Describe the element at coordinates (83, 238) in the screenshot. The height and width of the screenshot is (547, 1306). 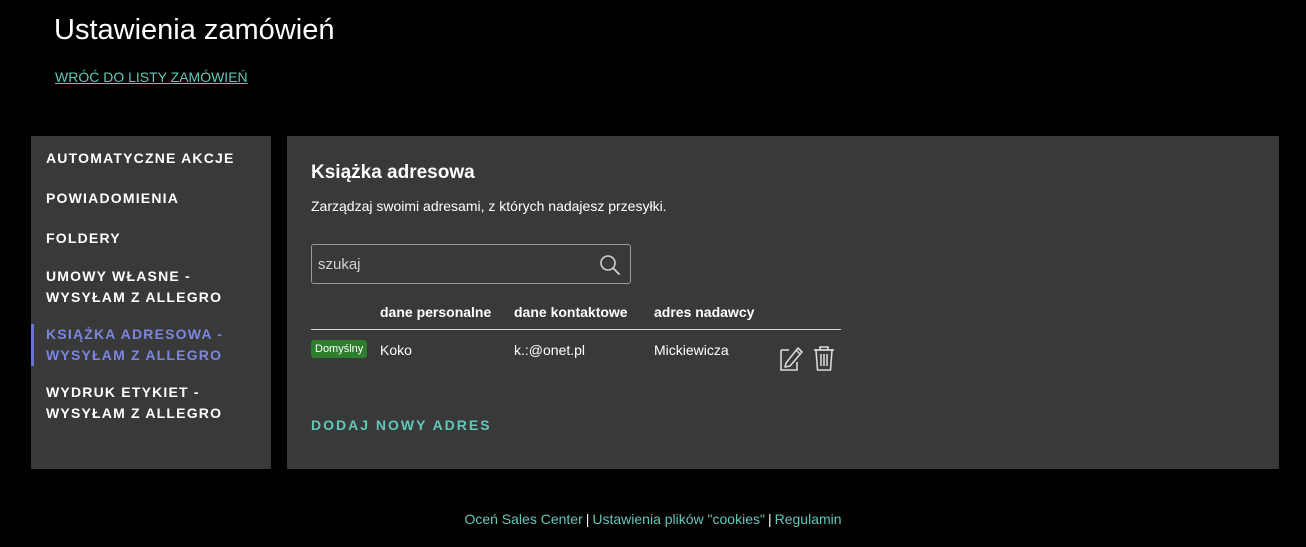
I see `sidebar-item-label: FOLDERY` at that location.